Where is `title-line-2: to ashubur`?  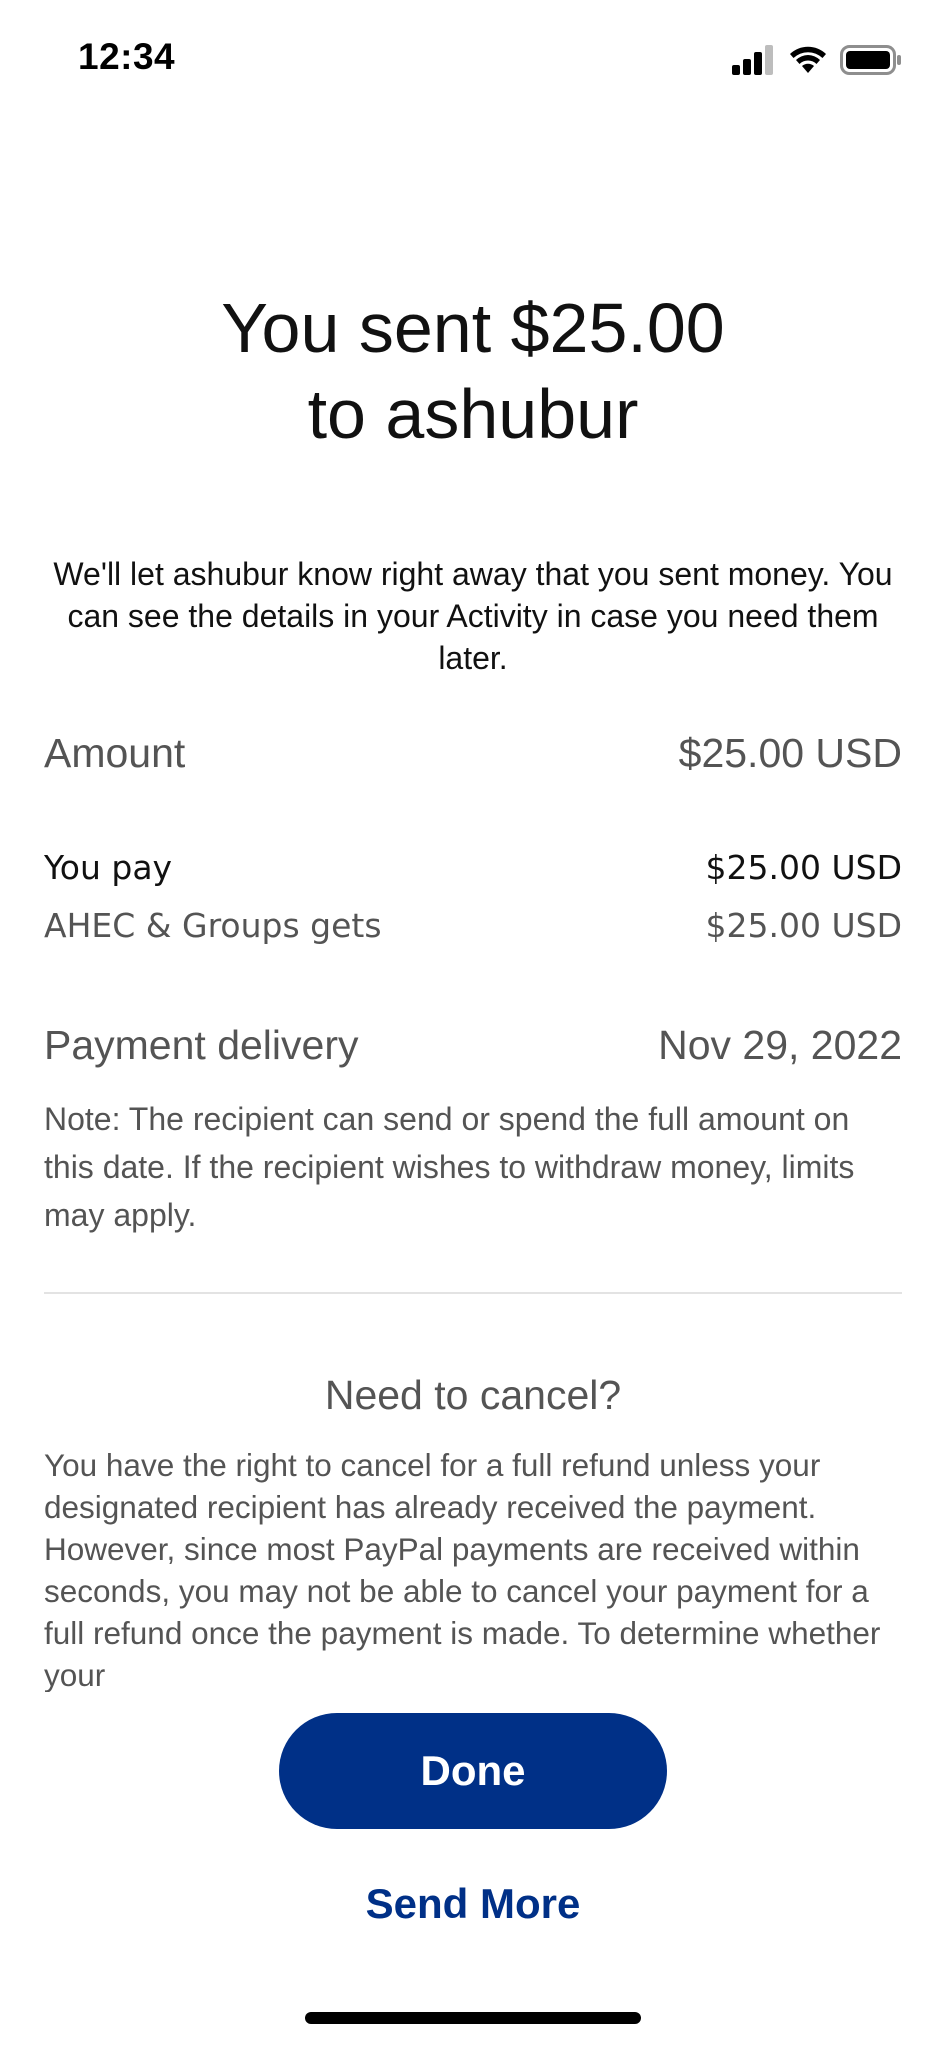 title-line-2: to ashubur is located at coordinates (473, 414).